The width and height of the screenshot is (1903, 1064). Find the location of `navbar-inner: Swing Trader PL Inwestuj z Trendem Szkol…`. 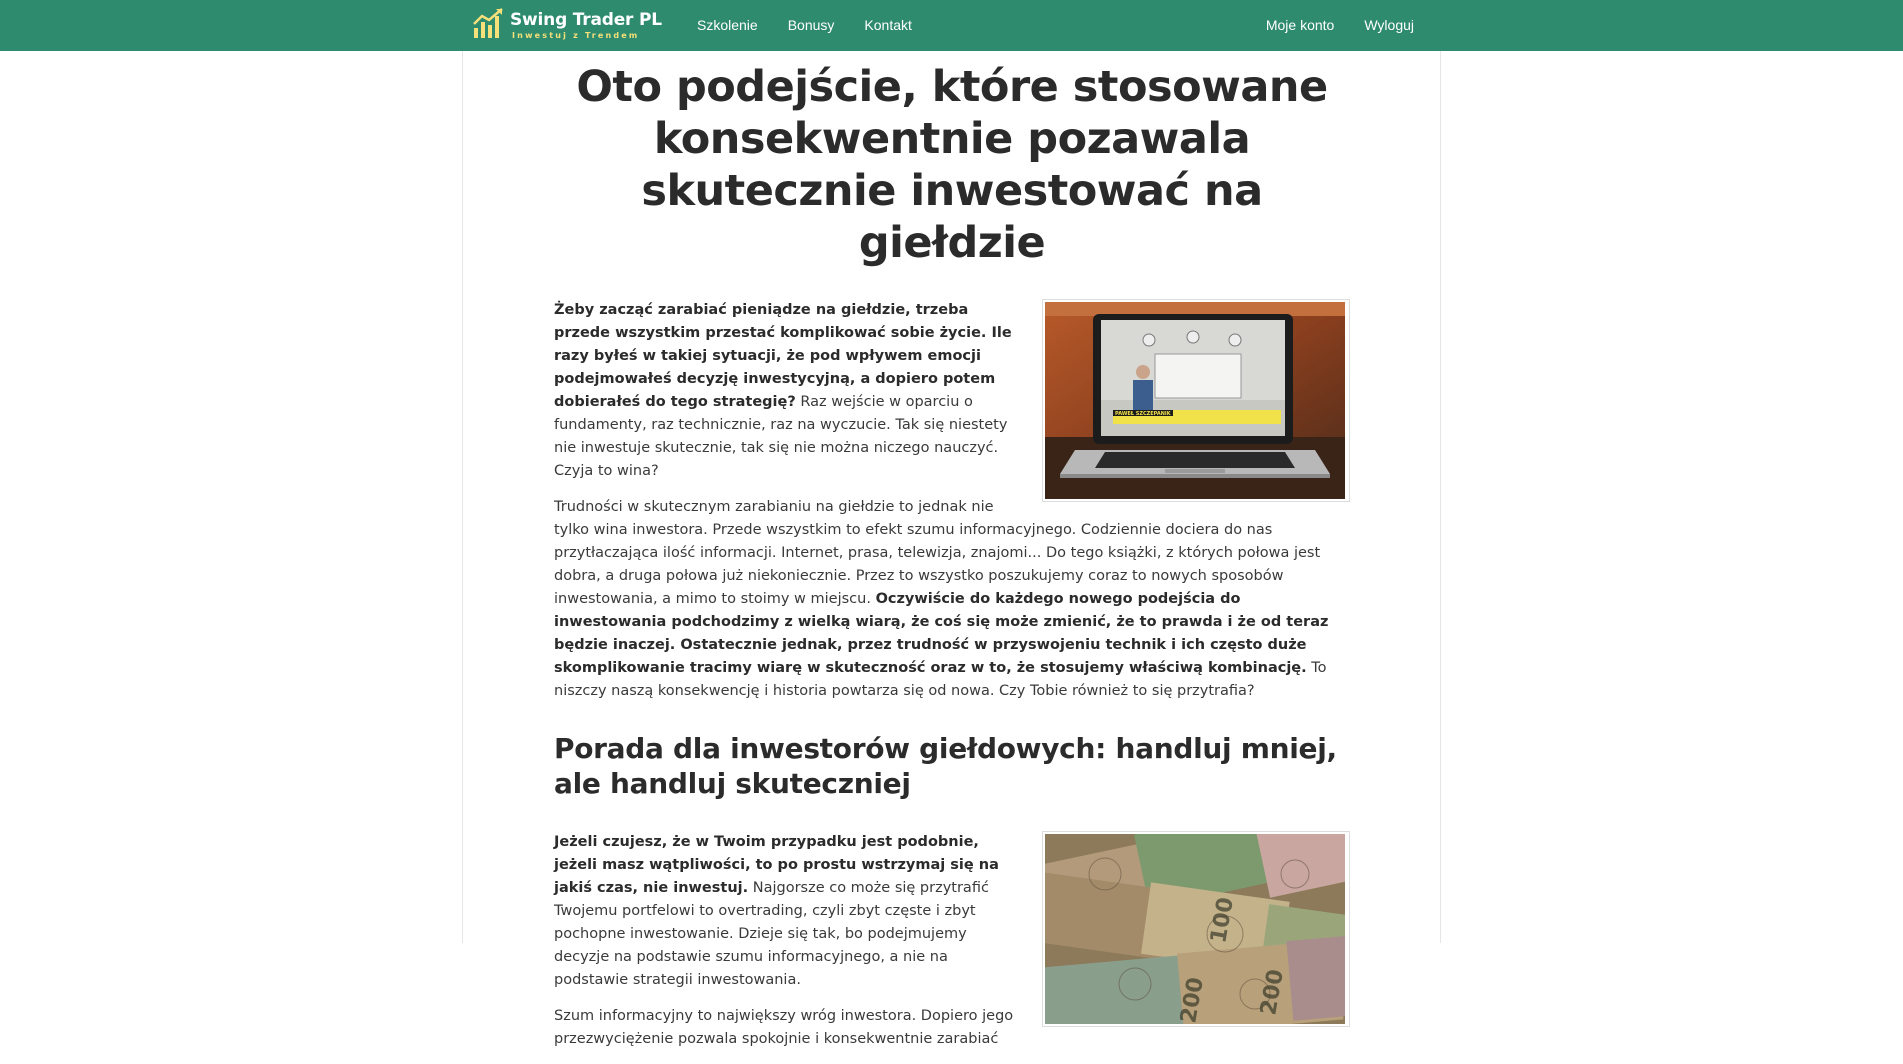

navbar-inner: Swing Trader PL Inwestuj z Trendem Szkol… is located at coordinates (950, 25).